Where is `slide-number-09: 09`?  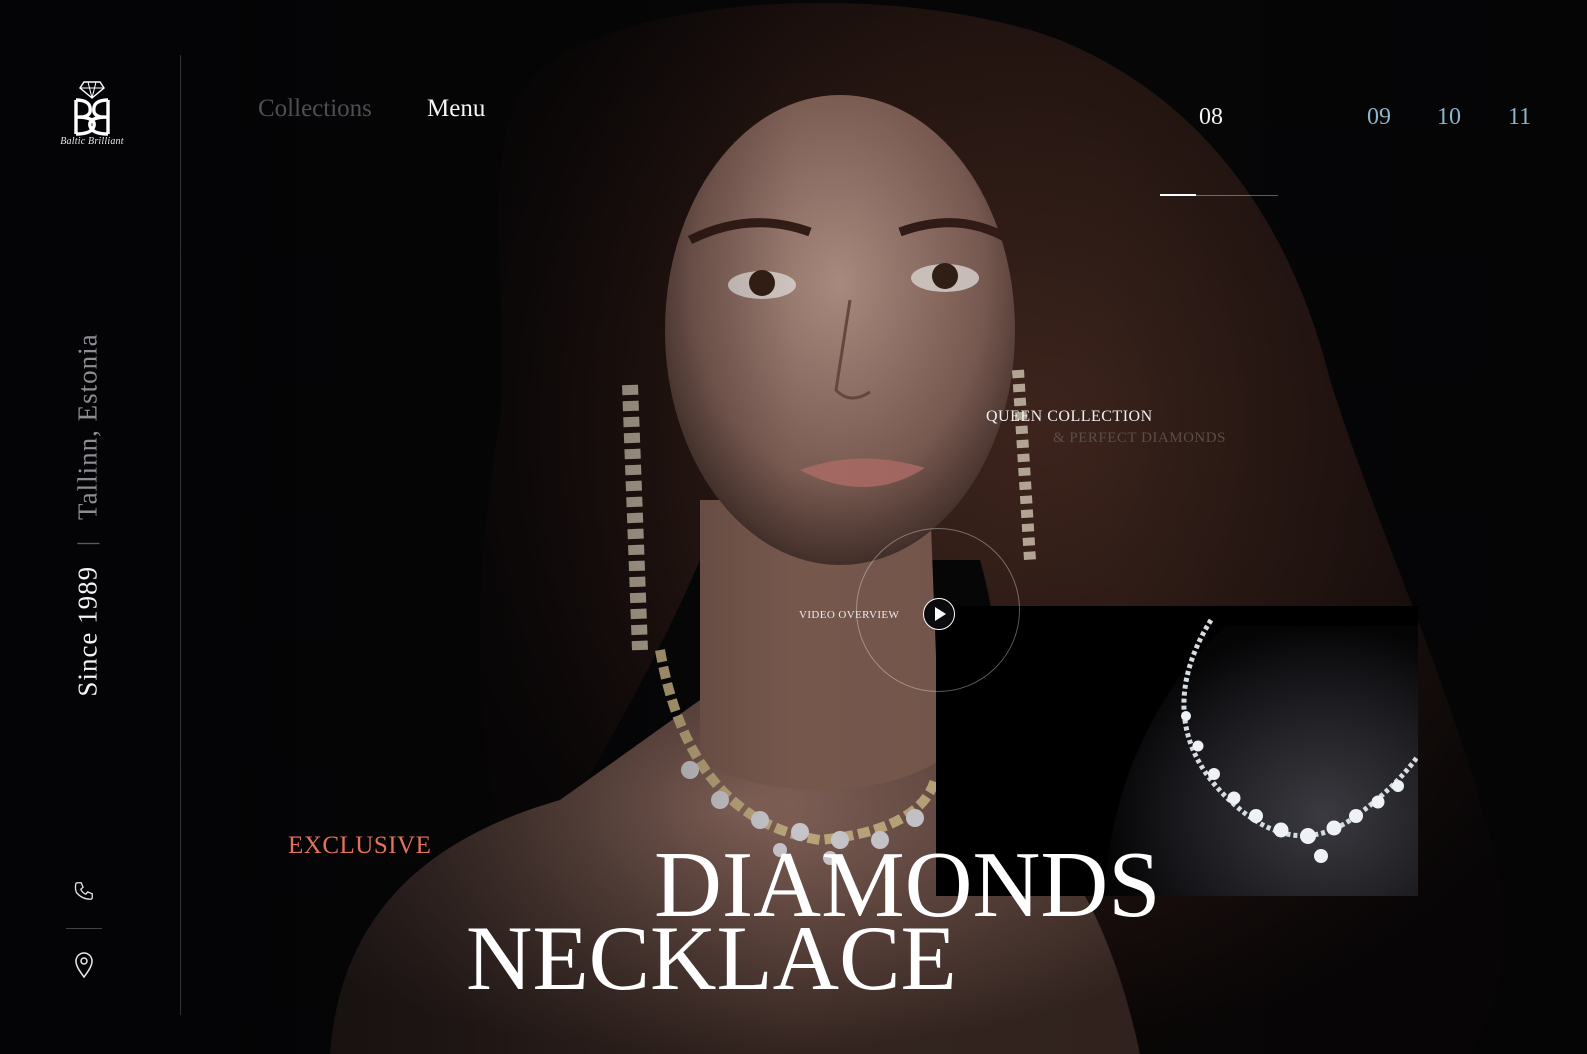
slide-number-09: 09 is located at coordinates (1379, 117).